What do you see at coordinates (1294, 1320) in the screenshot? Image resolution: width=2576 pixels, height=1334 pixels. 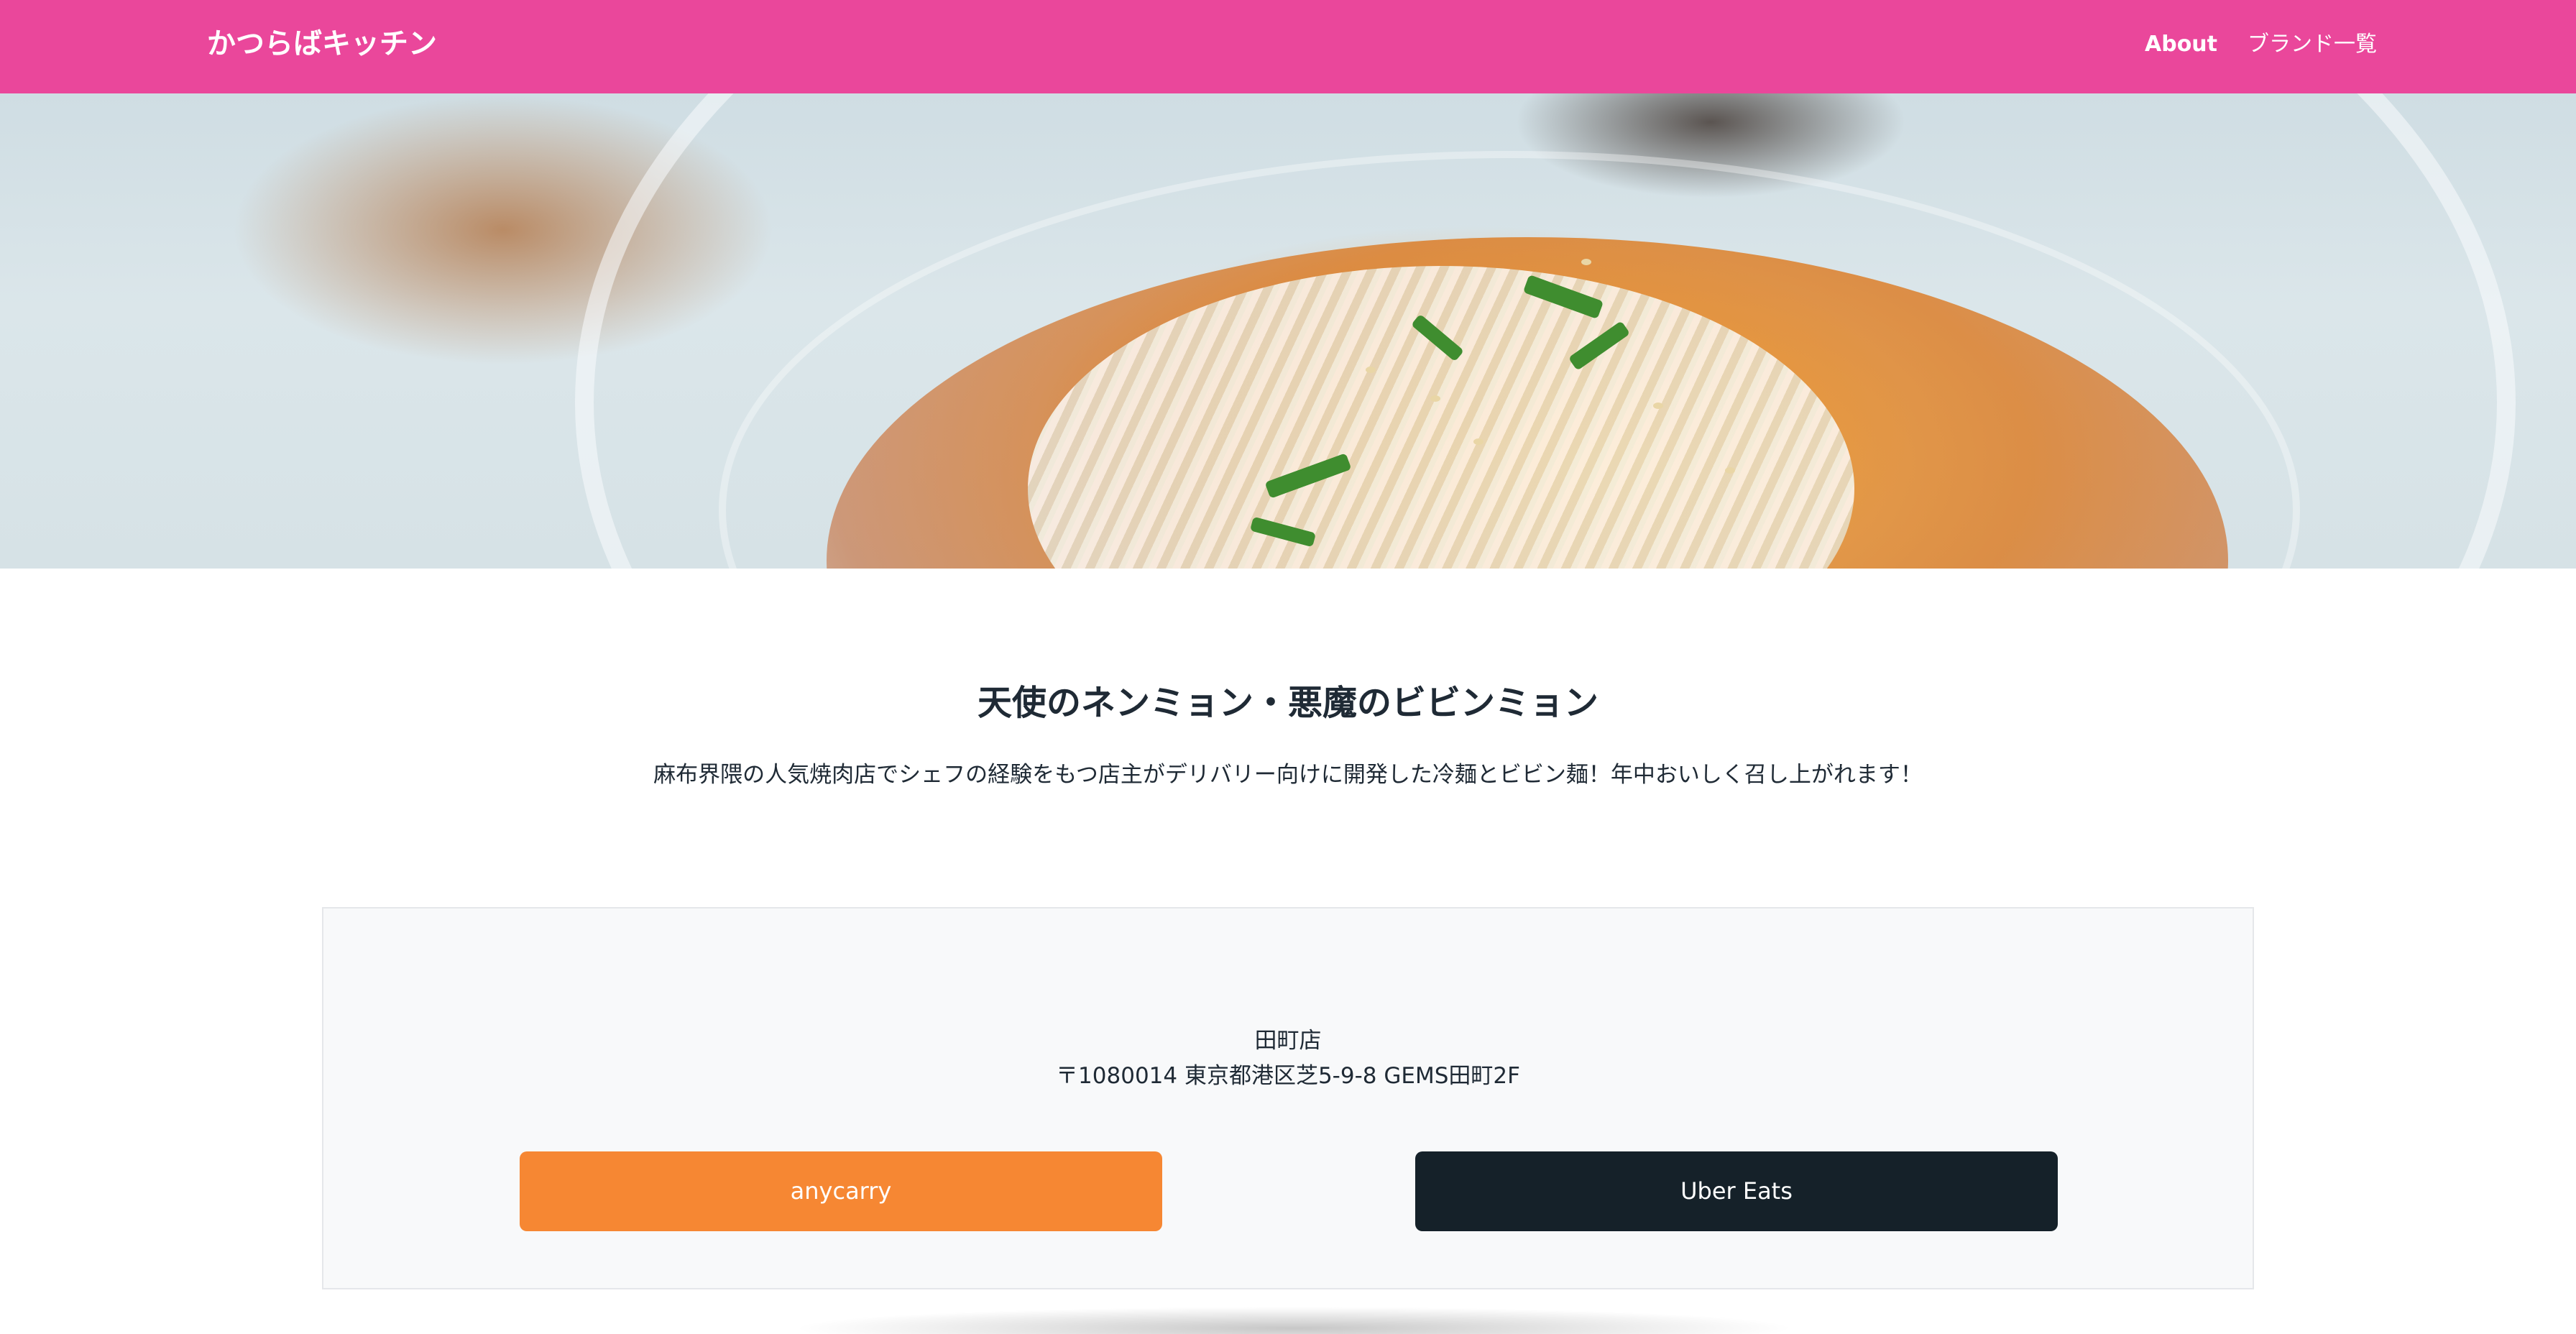 I see `next-card-shadow` at bounding box center [1294, 1320].